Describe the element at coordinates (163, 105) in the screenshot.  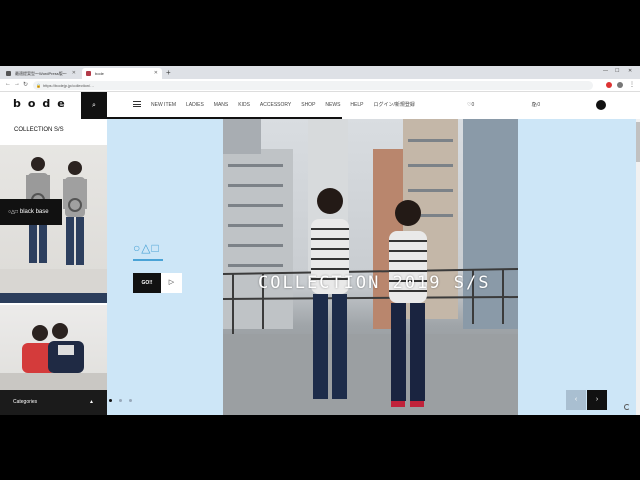
I see `nav-item-new-item: NEW ITEM` at that location.